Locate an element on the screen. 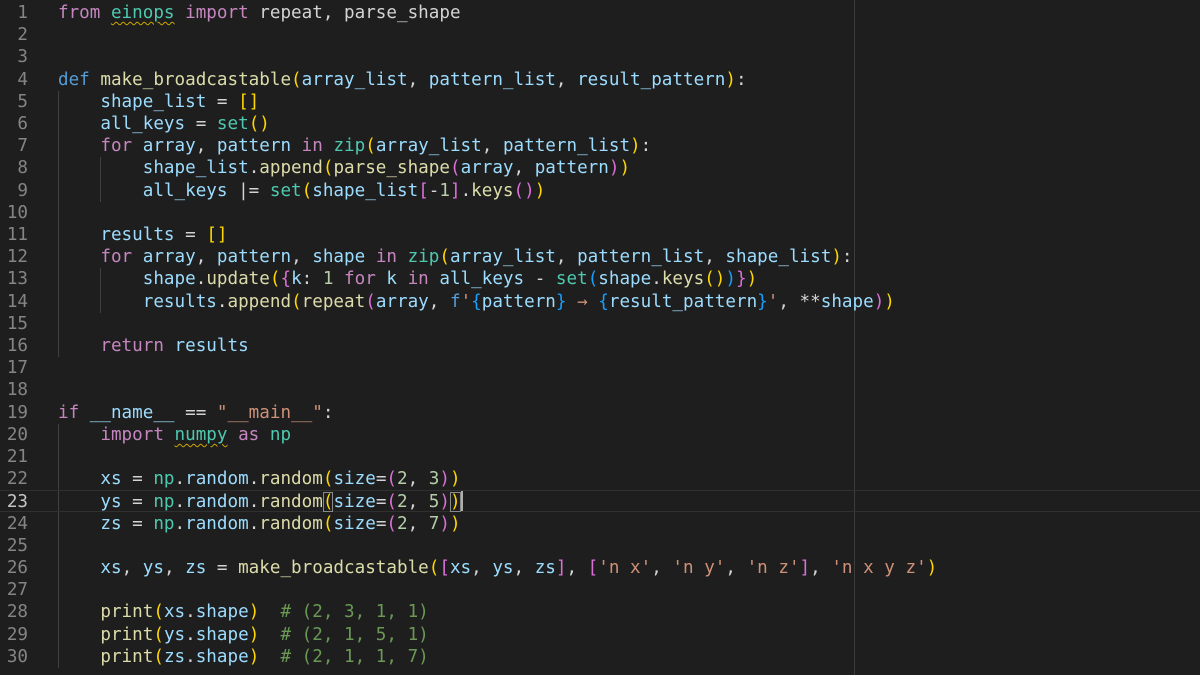  code-line-6: 6 all_keys = set() is located at coordinates (600, 124).